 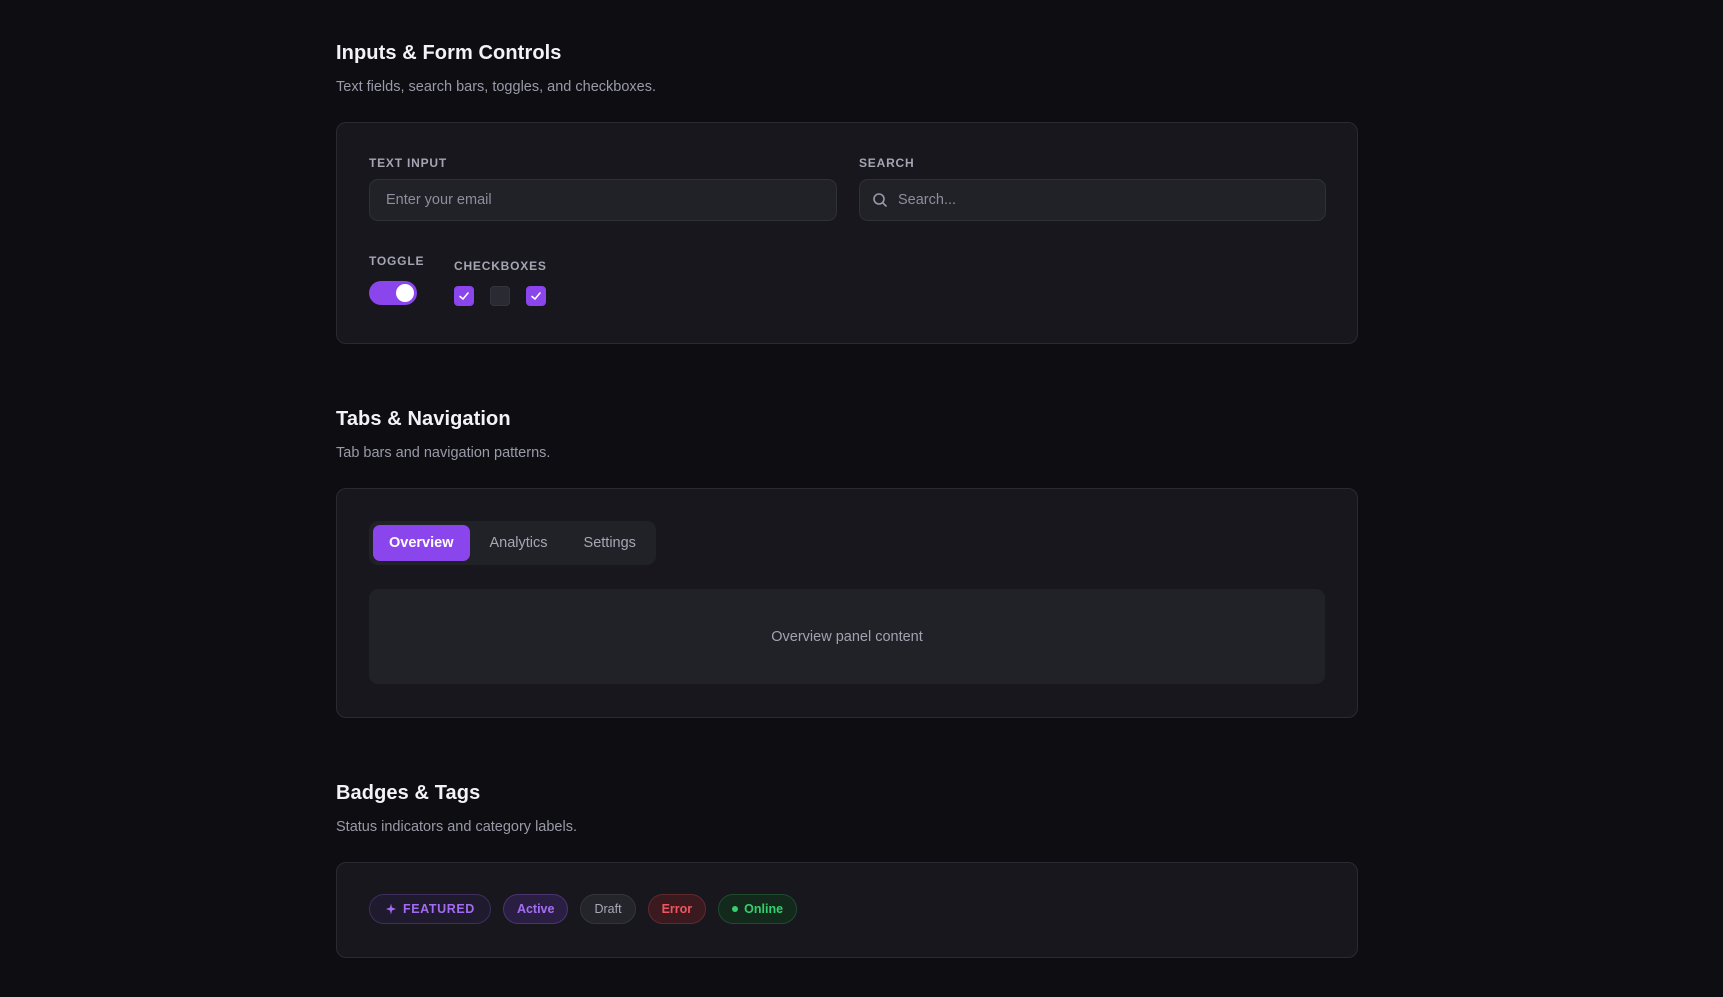 I want to click on section-subtitle-tabs: Tab bars and navigation patterns., so click(x=443, y=453).